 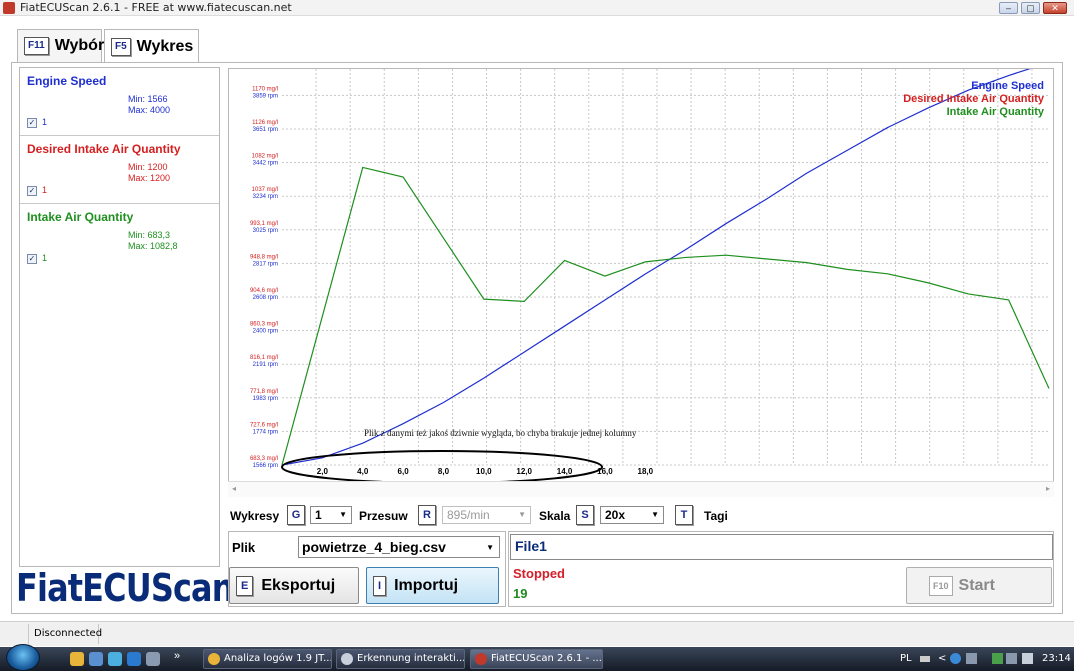 I want to click on y-tick-label-mg: 816,1 mg/l, so click(x=264, y=358).